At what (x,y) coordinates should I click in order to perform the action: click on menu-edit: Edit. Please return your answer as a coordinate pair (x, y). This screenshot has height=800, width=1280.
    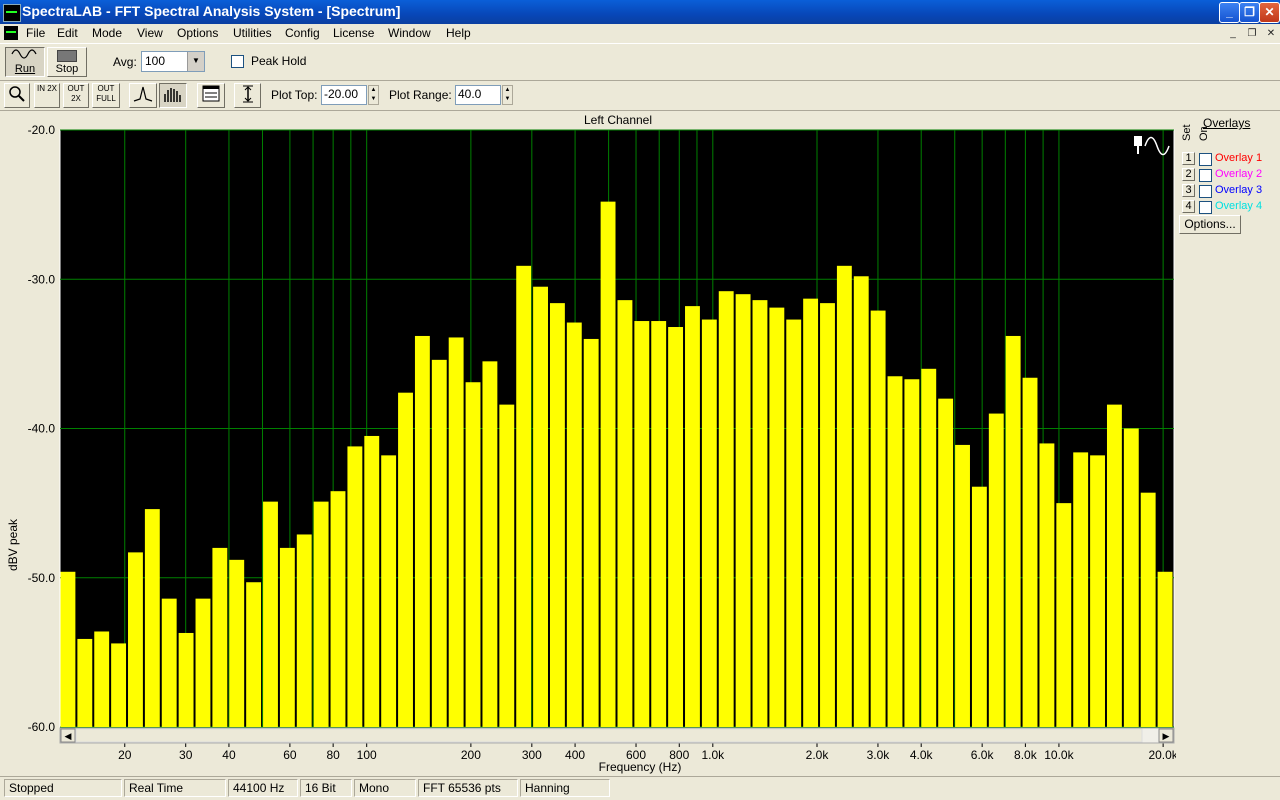
    Looking at the image, I should click on (67, 33).